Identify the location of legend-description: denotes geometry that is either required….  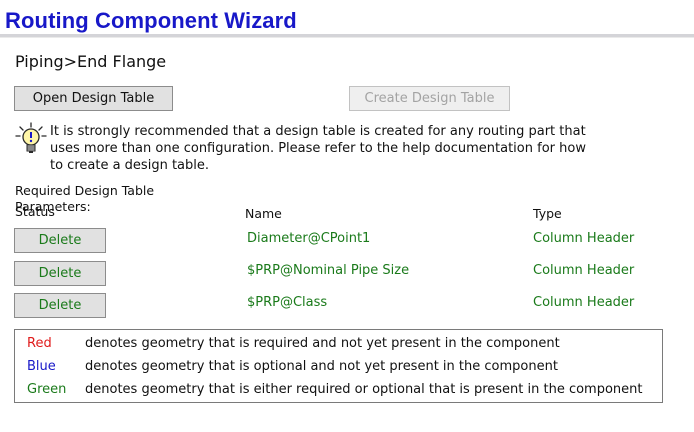
(364, 389).